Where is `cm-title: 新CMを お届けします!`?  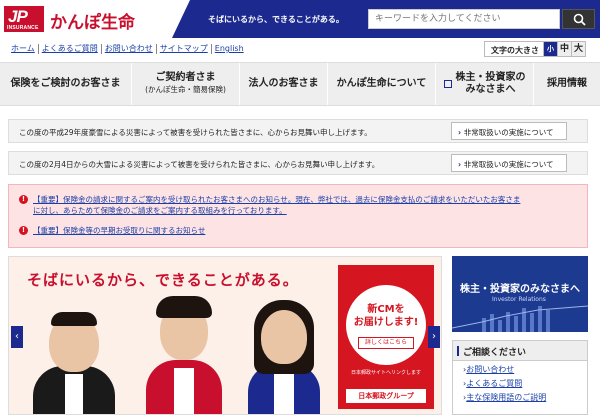
cm-title: 新CMを お届けします! is located at coordinates (386, 316).